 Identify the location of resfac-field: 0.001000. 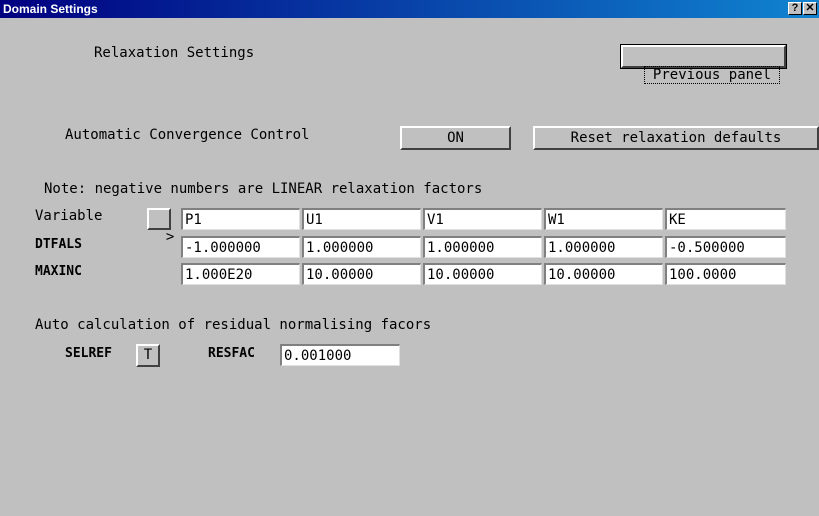
(340, 355).